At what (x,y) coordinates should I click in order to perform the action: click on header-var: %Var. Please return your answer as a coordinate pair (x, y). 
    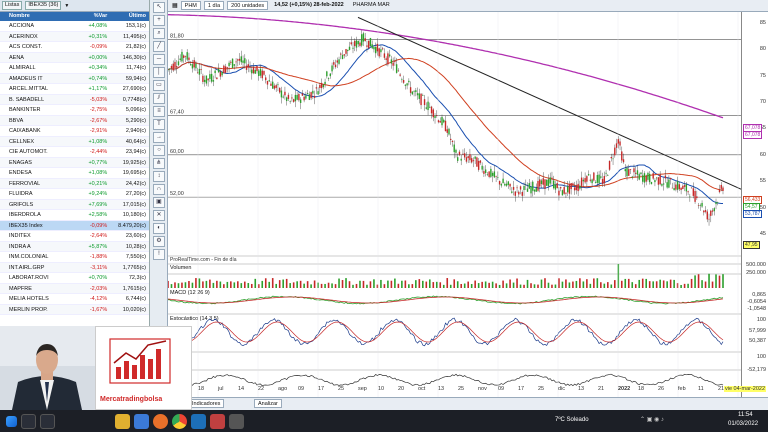
    Looking at the image, I should click on (93, 16).